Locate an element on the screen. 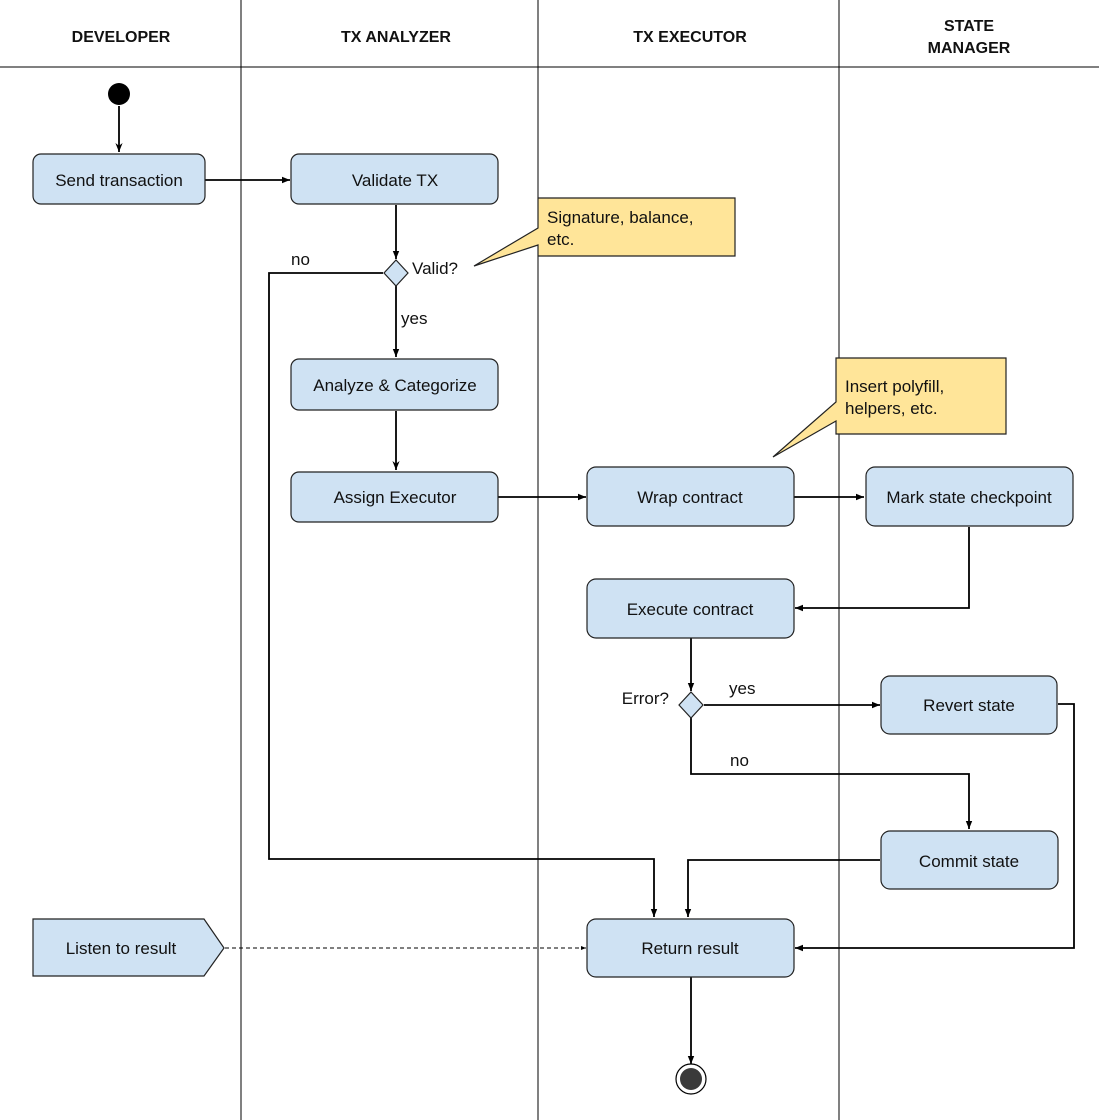 The image size is (1099, 1120). activity-mark-state-checkpoint: Mark state checkpoint is located at coordinates (969, 496).